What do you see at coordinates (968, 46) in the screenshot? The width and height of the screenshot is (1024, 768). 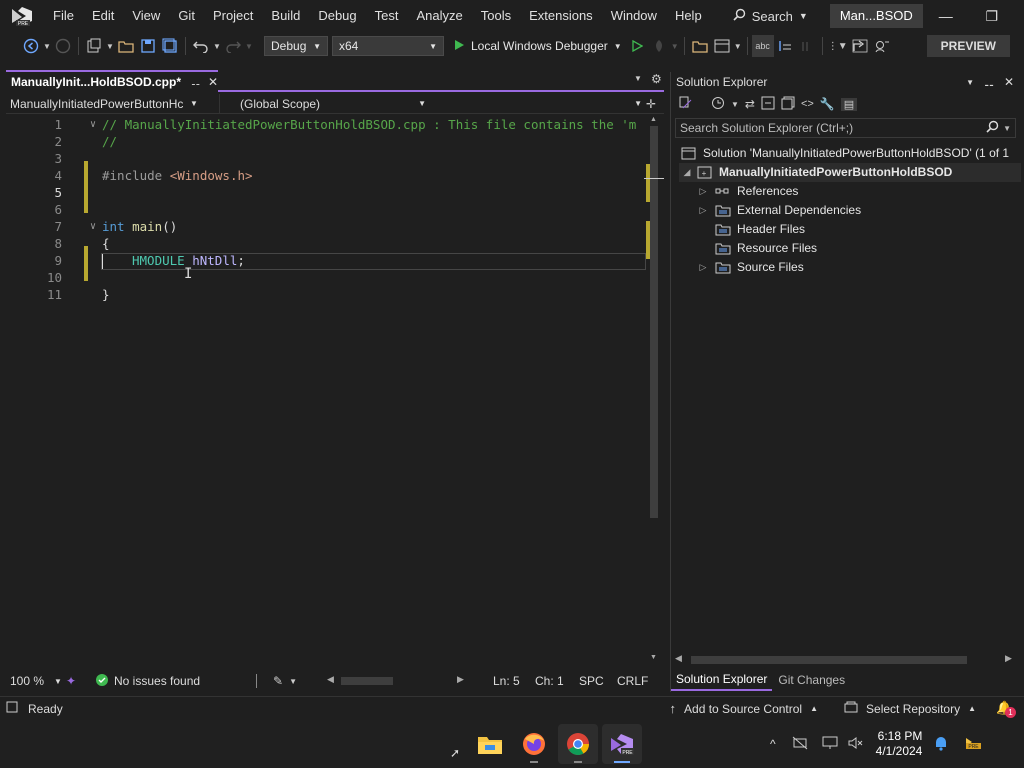 I see `preview-button: PREVIEW` at bounding box center [968, 46].